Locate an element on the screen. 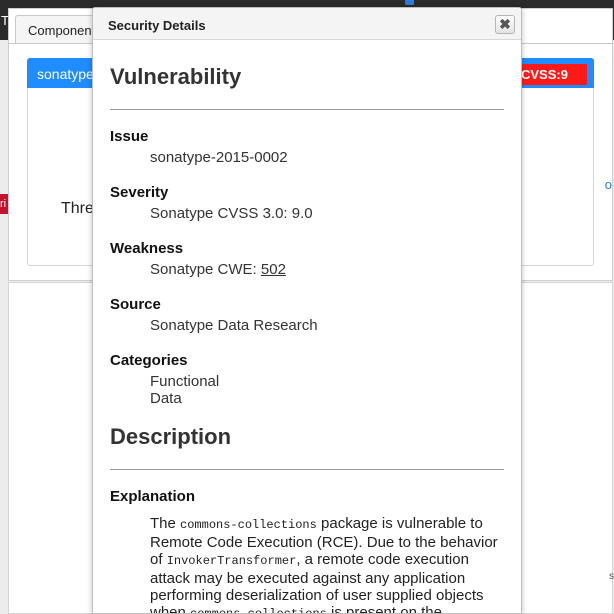  package-name: sonatype is located at coordinates (65, 74).